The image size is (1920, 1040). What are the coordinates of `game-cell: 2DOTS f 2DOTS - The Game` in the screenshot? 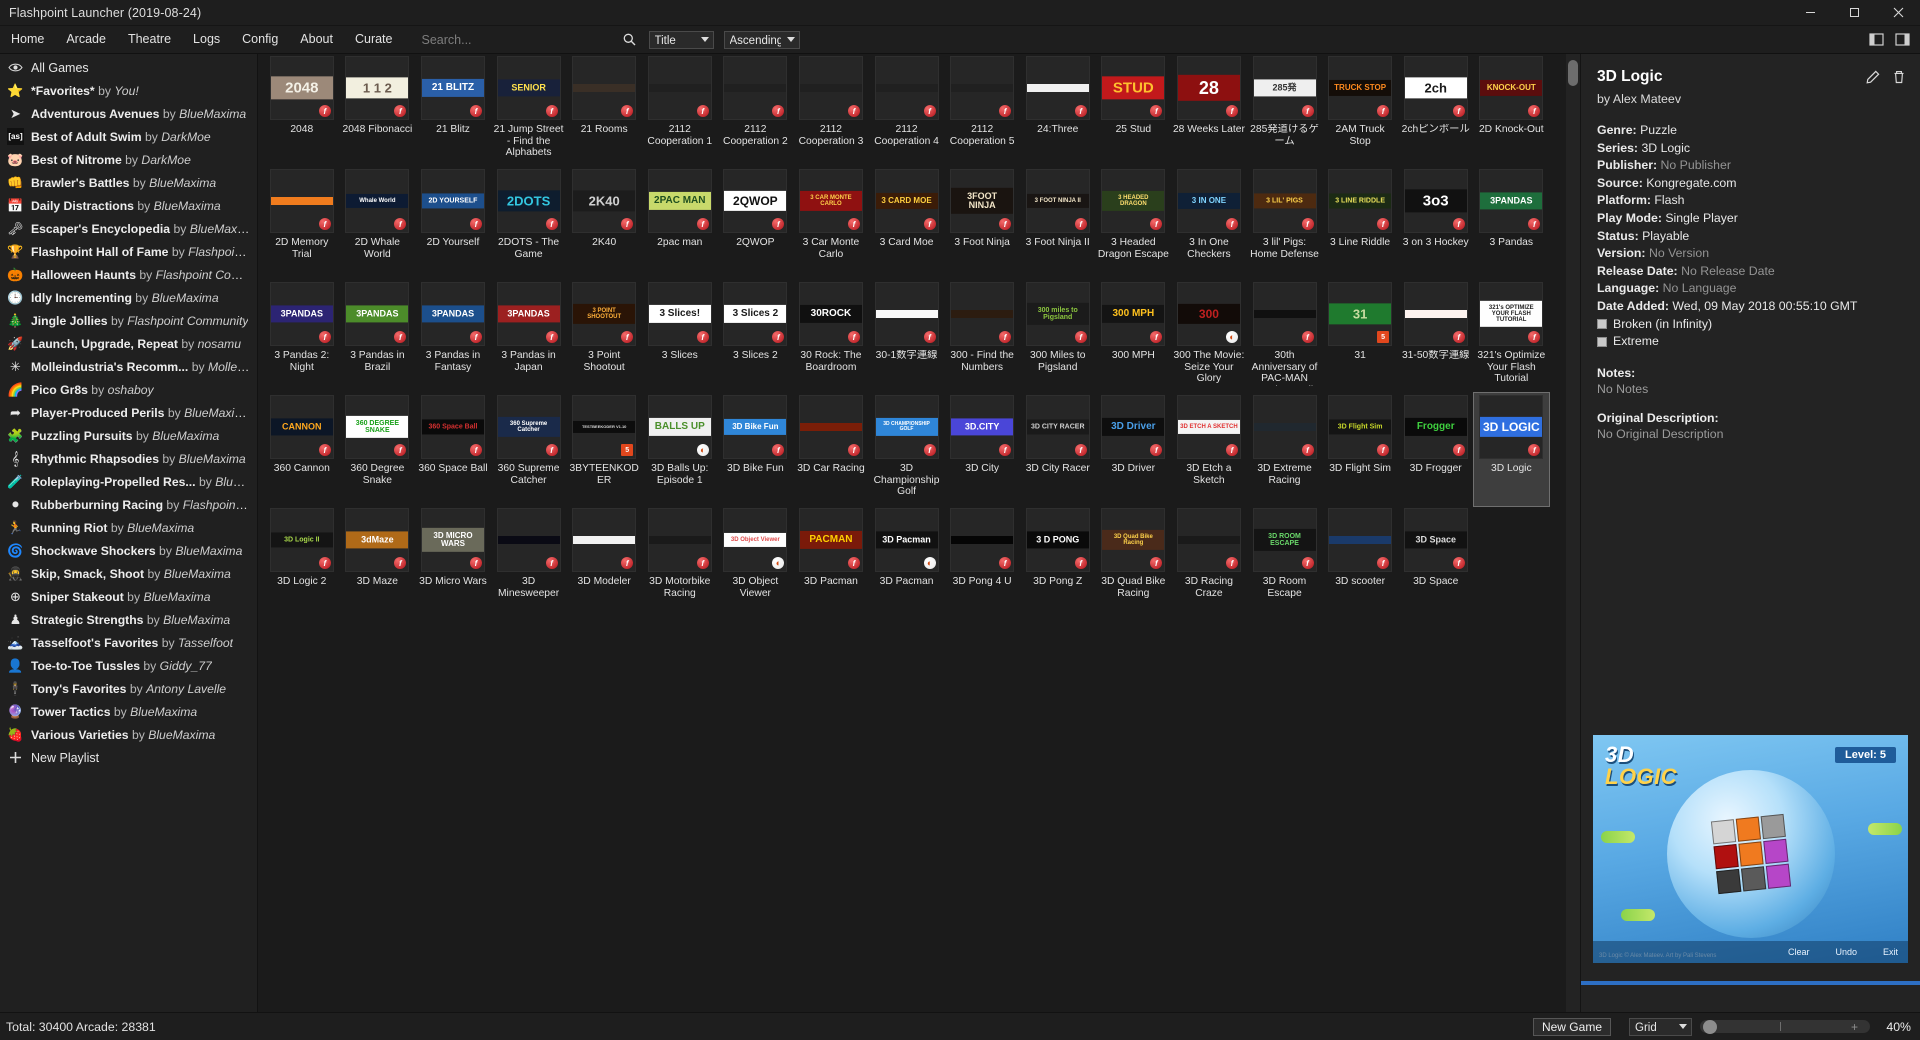 It's located at (529, 223).